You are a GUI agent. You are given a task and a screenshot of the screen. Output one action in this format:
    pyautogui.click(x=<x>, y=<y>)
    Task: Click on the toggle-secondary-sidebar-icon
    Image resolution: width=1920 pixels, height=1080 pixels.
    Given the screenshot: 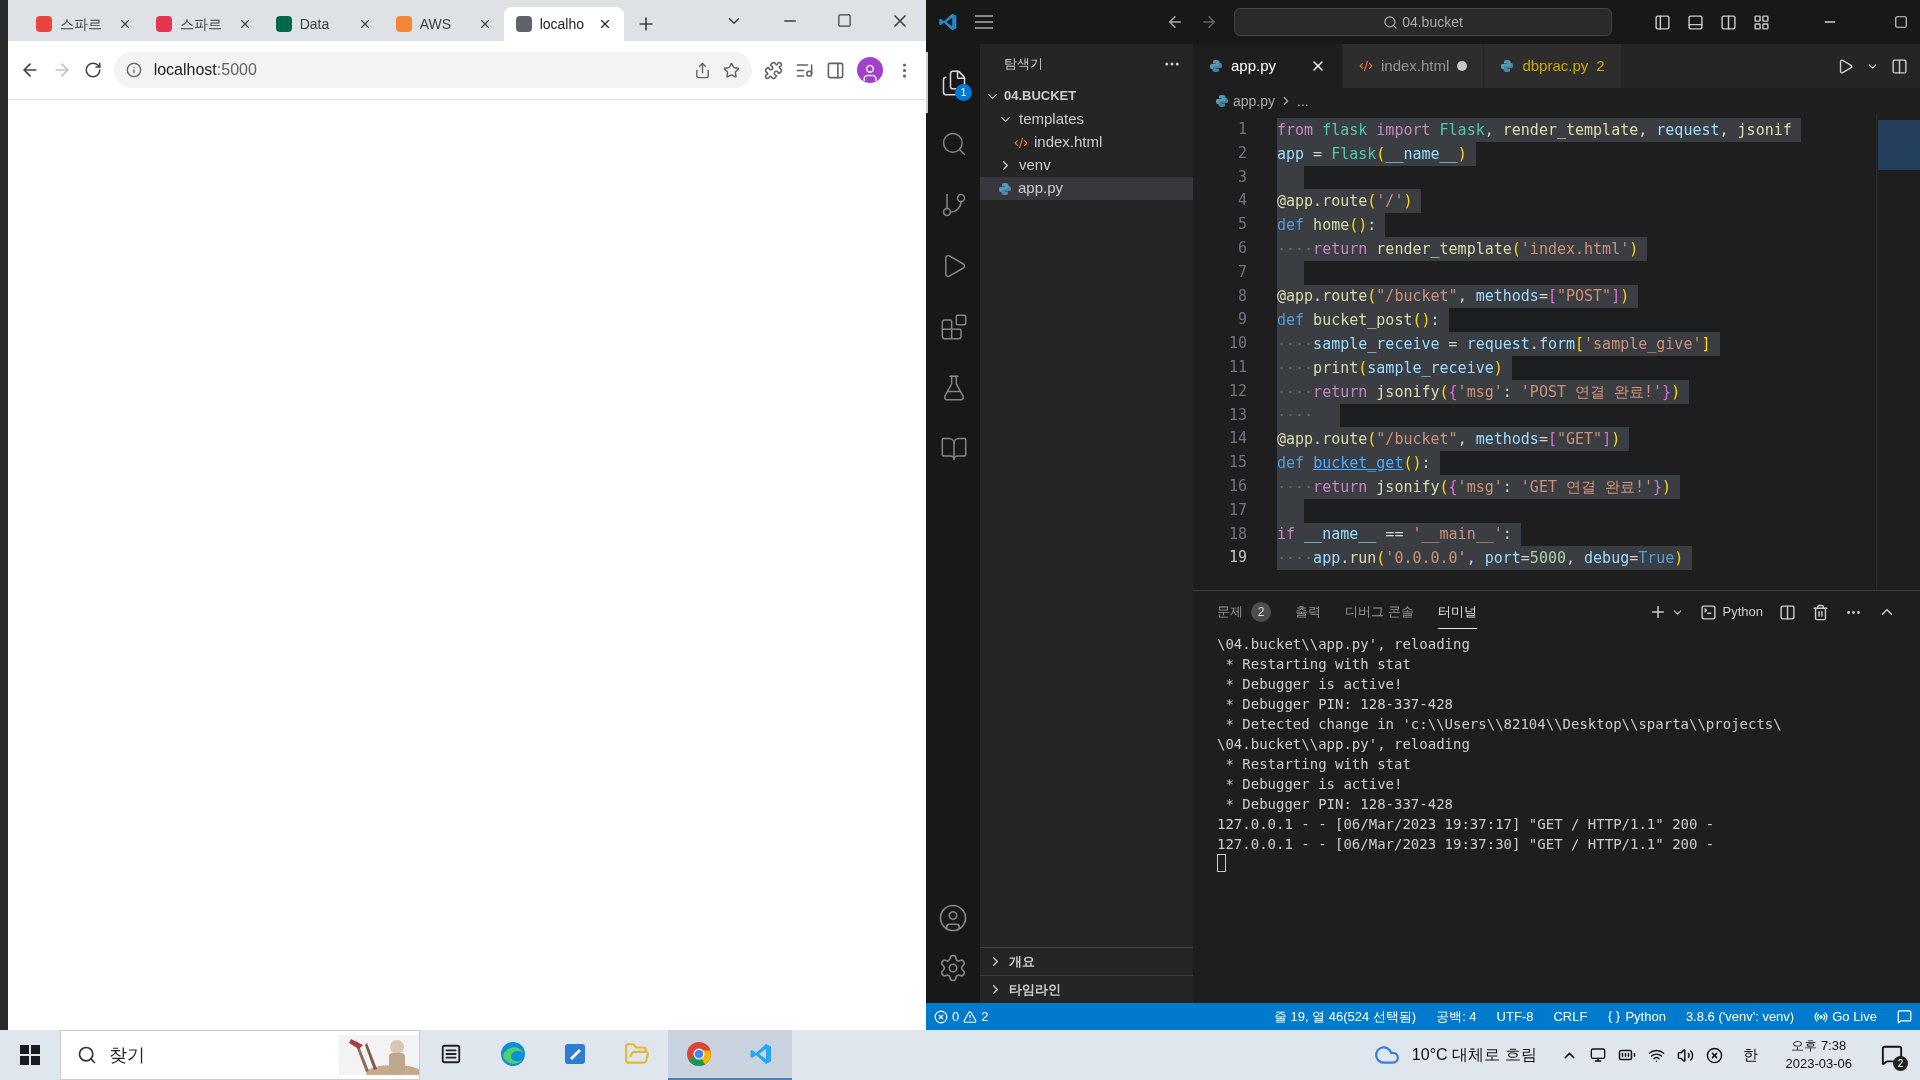 What is the action you would take?
    pyautogui.click(x=1728, y=22)
    